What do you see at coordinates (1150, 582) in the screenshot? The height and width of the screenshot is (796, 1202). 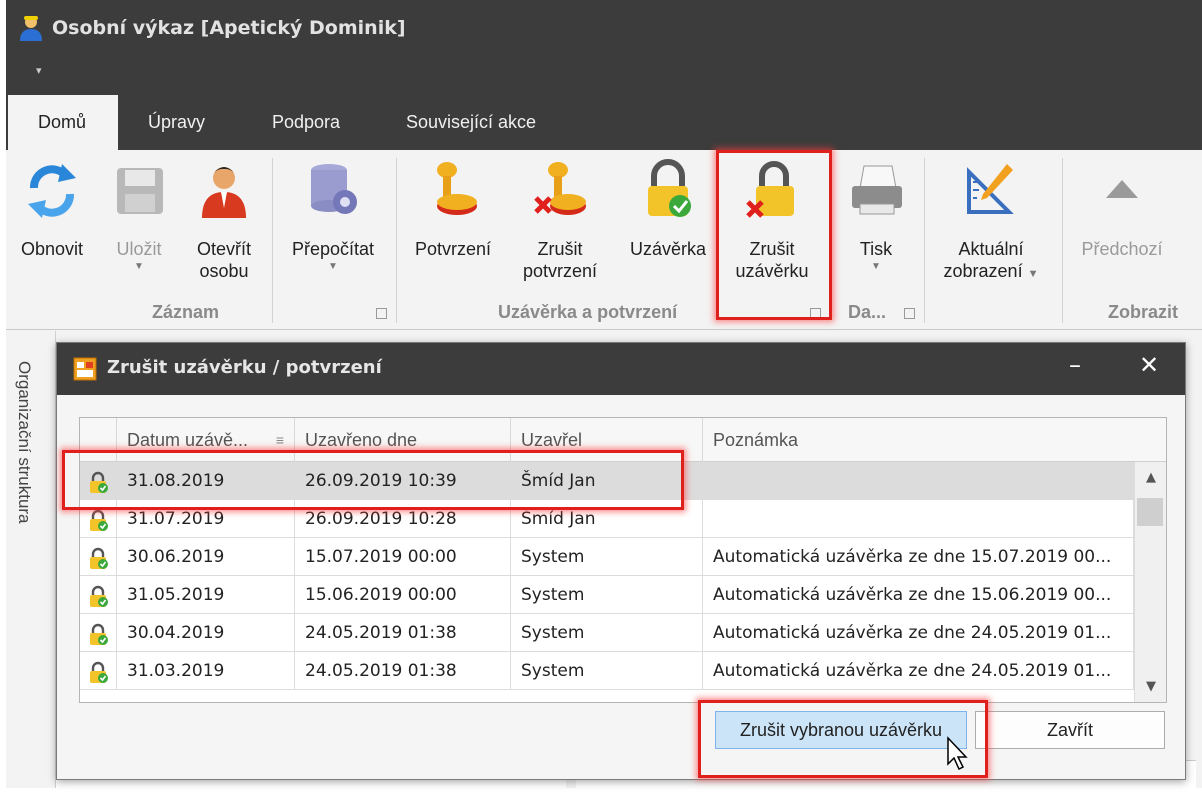 I see `grid-scrollbar: ▲ ▼` at bounding box center [1150, 582].